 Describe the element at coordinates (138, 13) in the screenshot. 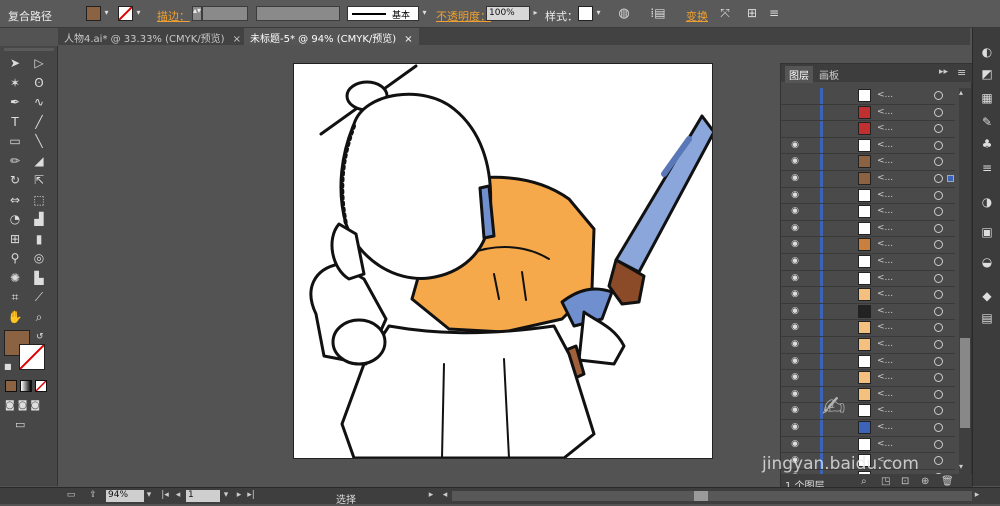

I see `stroke-dropdown-icon: ▾` at that location.